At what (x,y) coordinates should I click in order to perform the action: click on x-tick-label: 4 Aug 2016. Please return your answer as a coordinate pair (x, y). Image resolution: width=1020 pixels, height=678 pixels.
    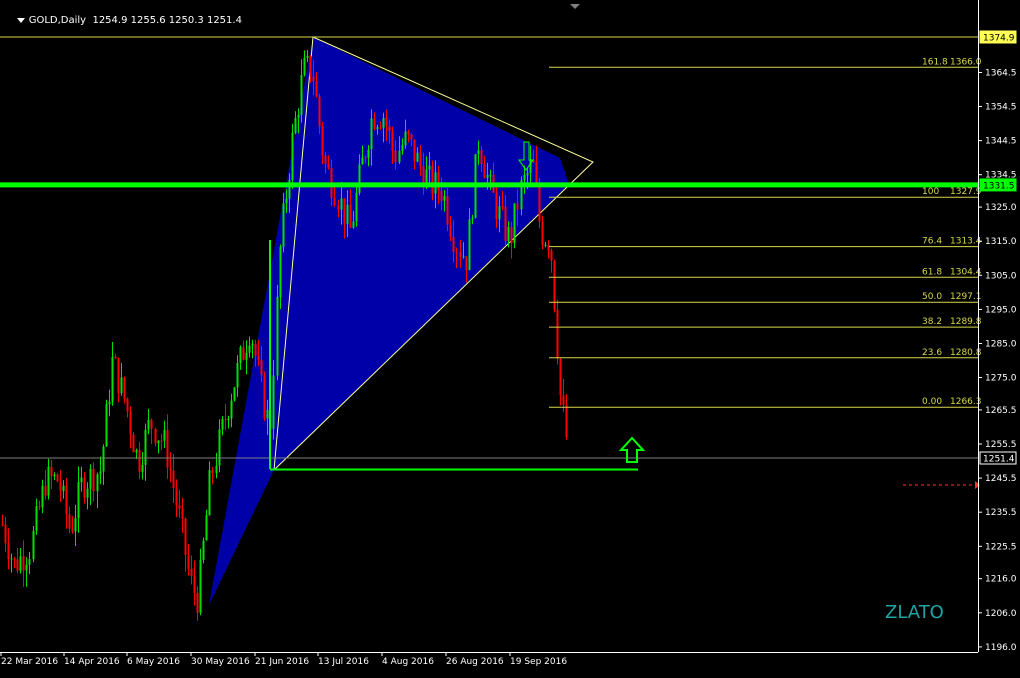
    Looking at the image, I should click on (408, 662).